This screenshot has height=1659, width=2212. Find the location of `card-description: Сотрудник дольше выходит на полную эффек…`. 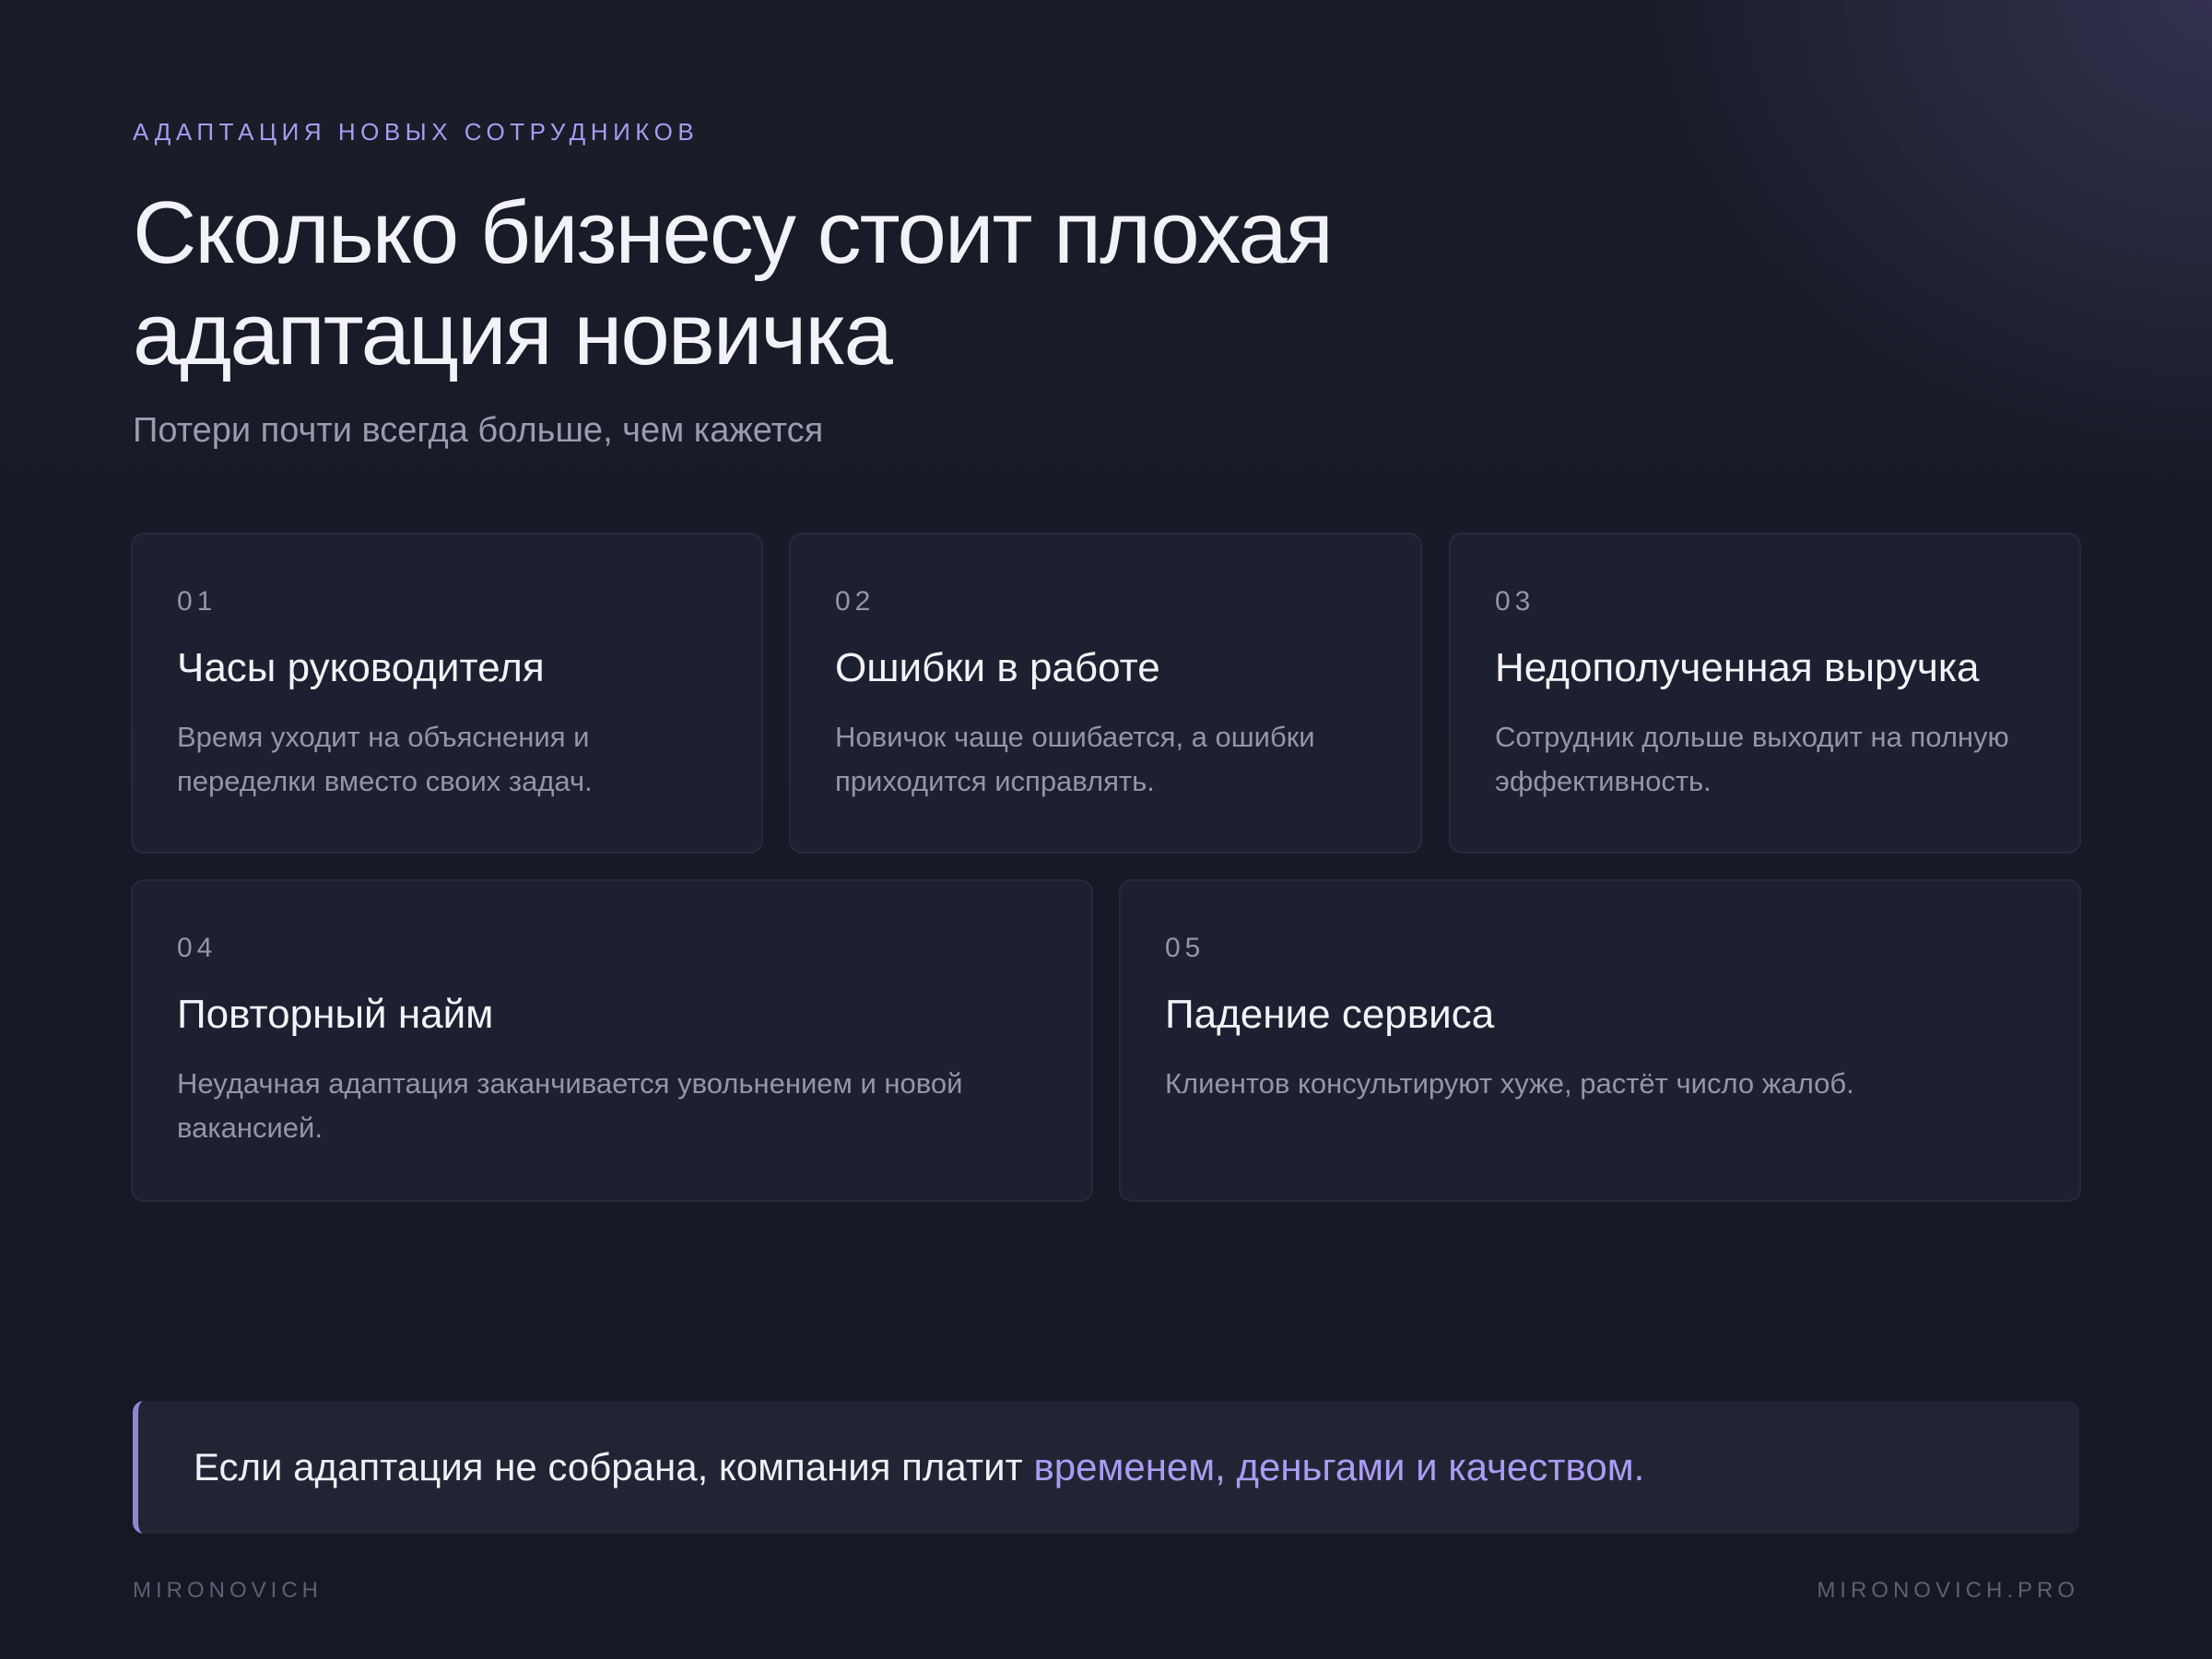

card-description: Сотрудник дольше выходит на полную эффек… is located at coordinates (1752, 759).